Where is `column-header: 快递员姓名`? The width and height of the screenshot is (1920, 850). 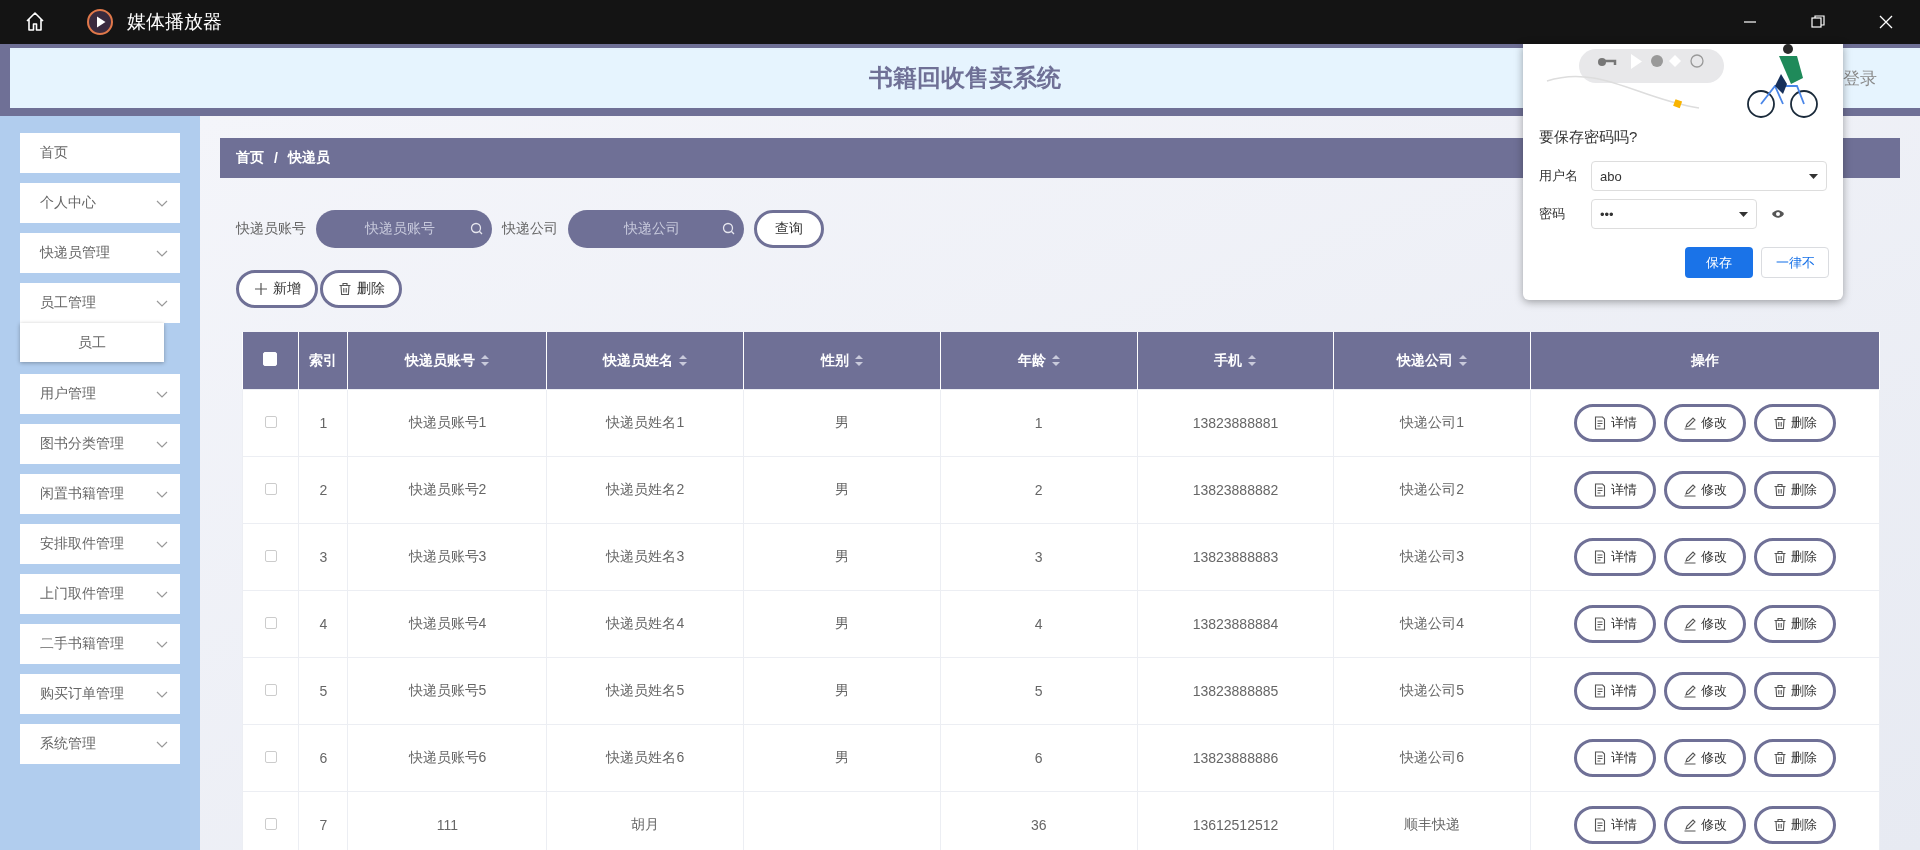
column-header: 快递员姓名 is located at coordinates (645, 360).